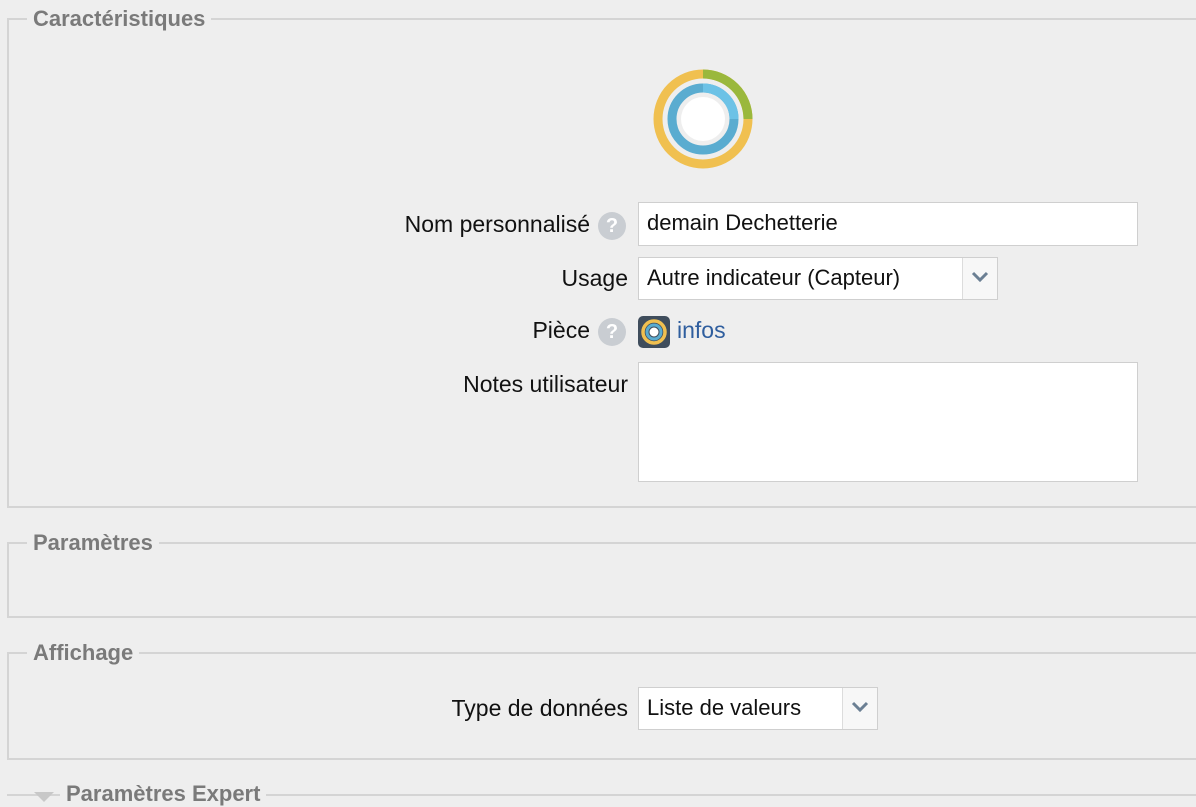 The height and width of the screenshot is (807, 1196). What do you see at coordinates (703, 119) in the screenshot?
I see `ring-gauge-icon` at bounding box center [703, 119].